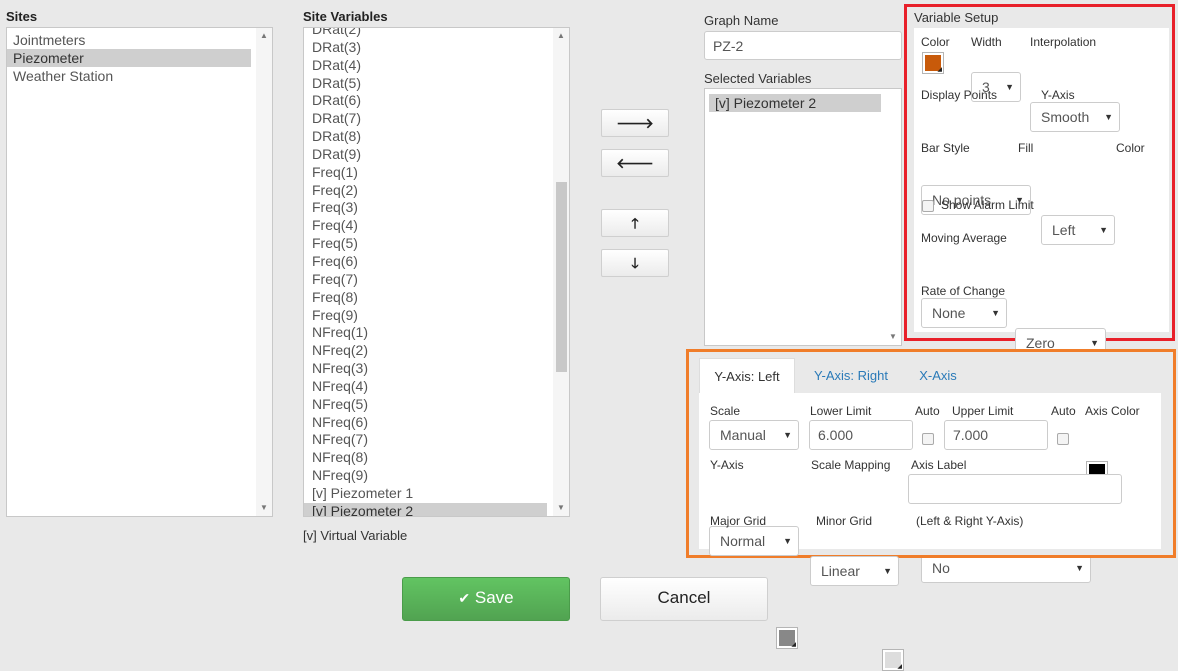 The width and height of the screenshot is (1178, 671). Describe the element at coordinates (635, 223) in the screenshot. I see `move-up-button: 🡑` at that location.